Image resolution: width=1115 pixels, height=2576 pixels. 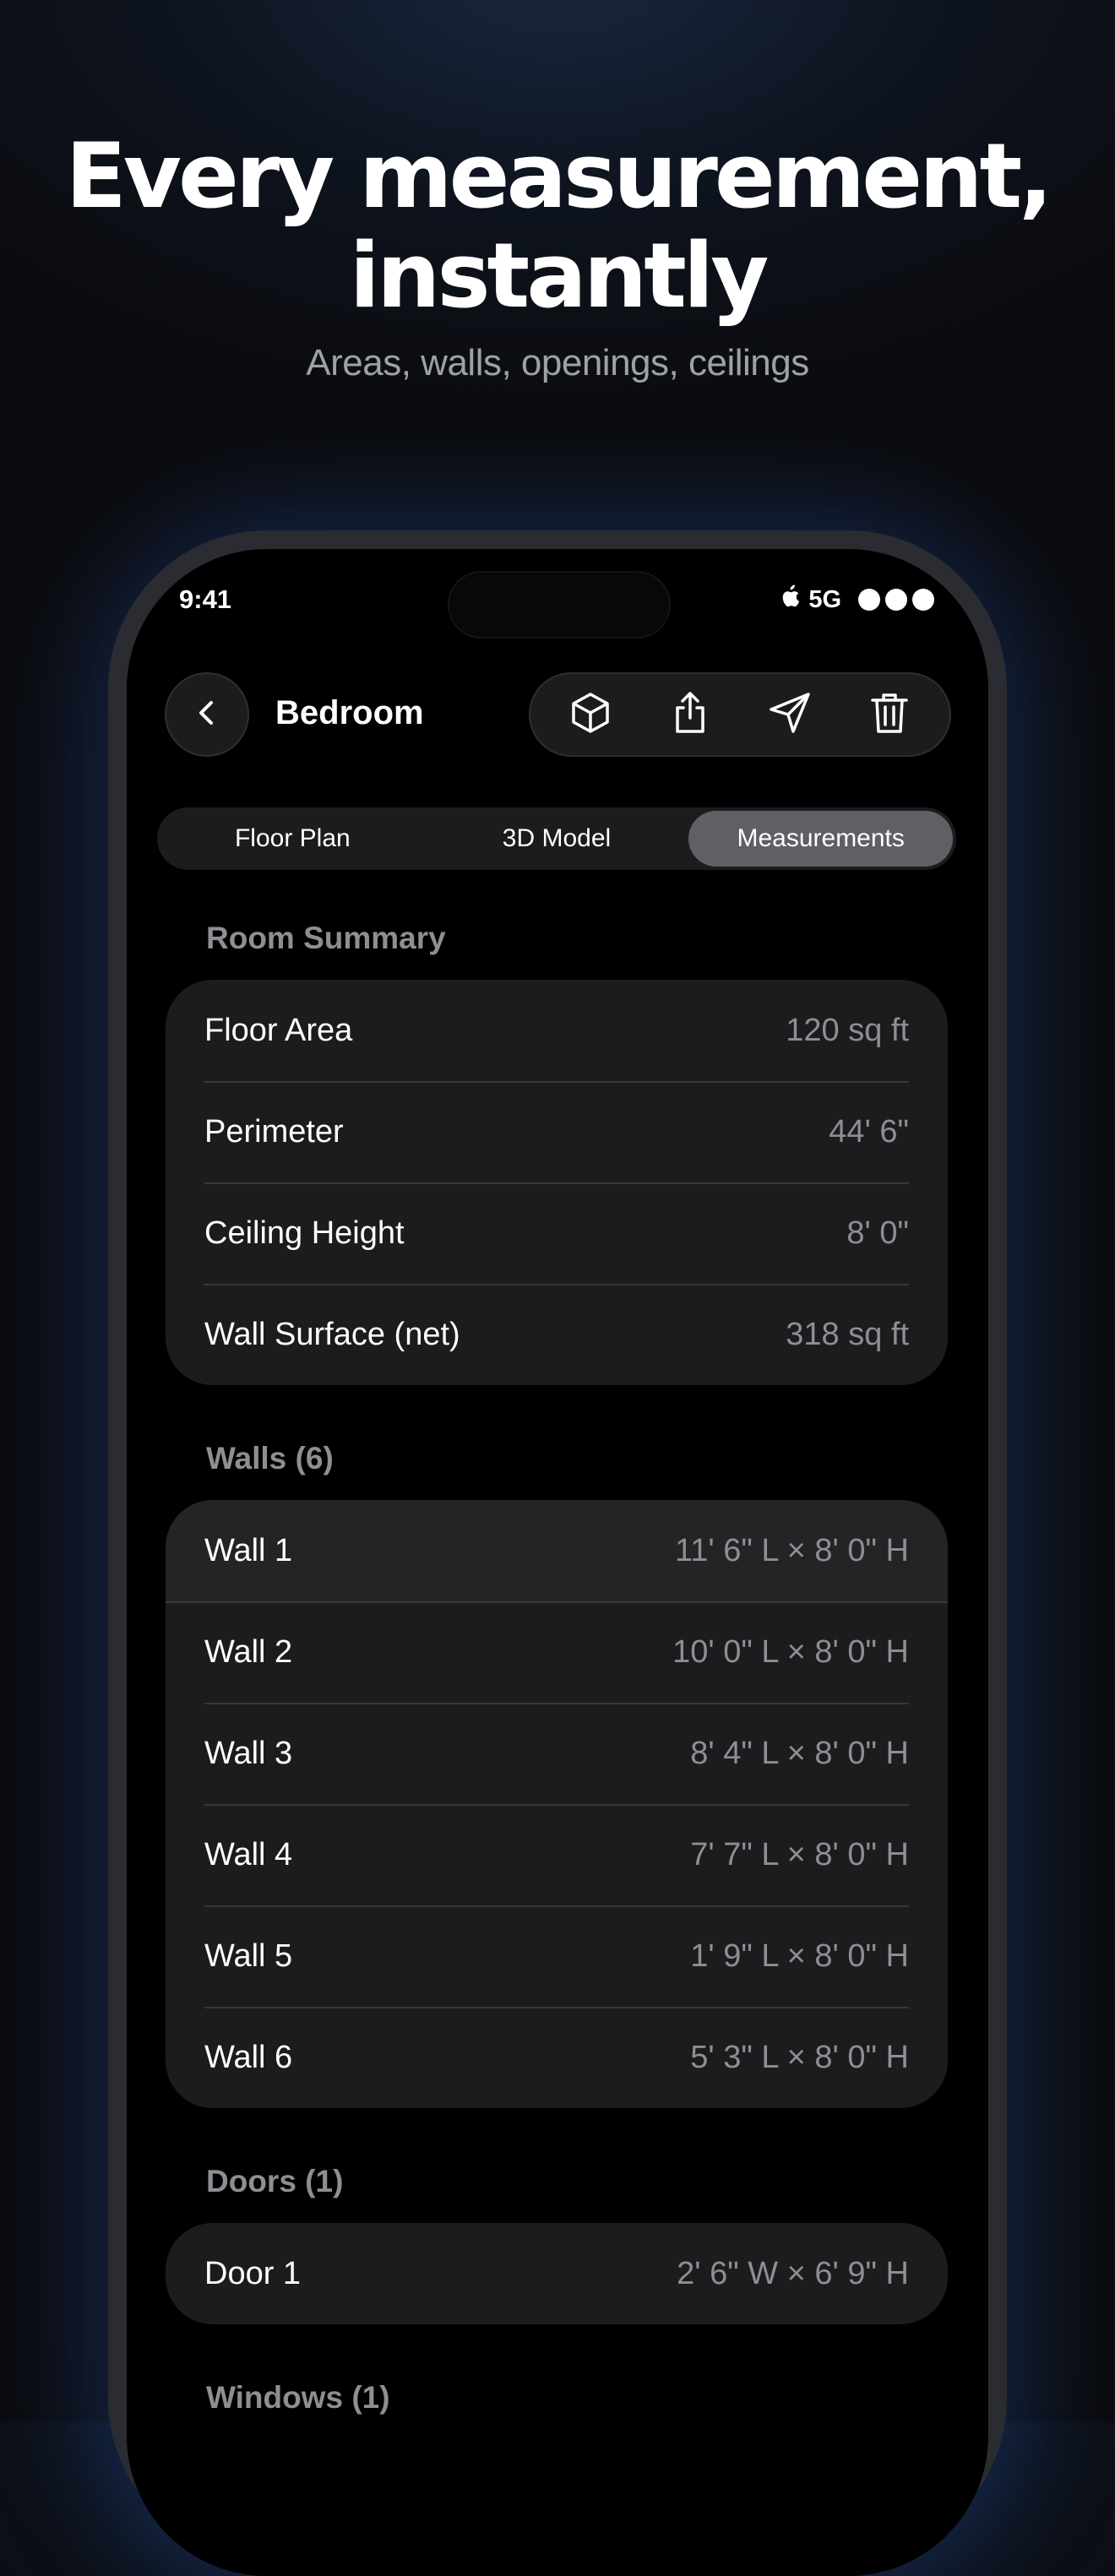 I want to click on row-label: Perimeter, so click(x=274, y=1131).